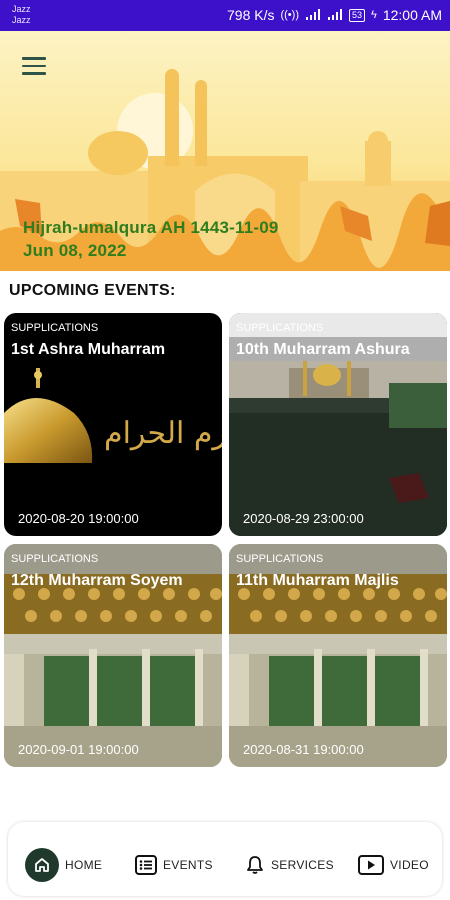 Image resolution: width=450 pixels, height=900 pixels. What do you see at coordinates (42, 865) in the screenshot?
I see `home-icon` at bounding box center [42, 865].